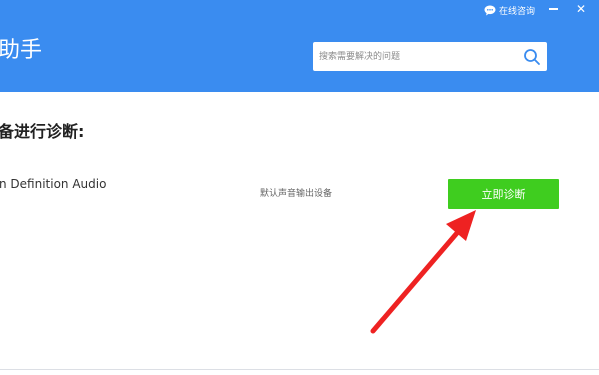  What do you see at coordinates (21, 50) in the screenshot?
I see `app-title: 助手` at bounding box center [21, 50].